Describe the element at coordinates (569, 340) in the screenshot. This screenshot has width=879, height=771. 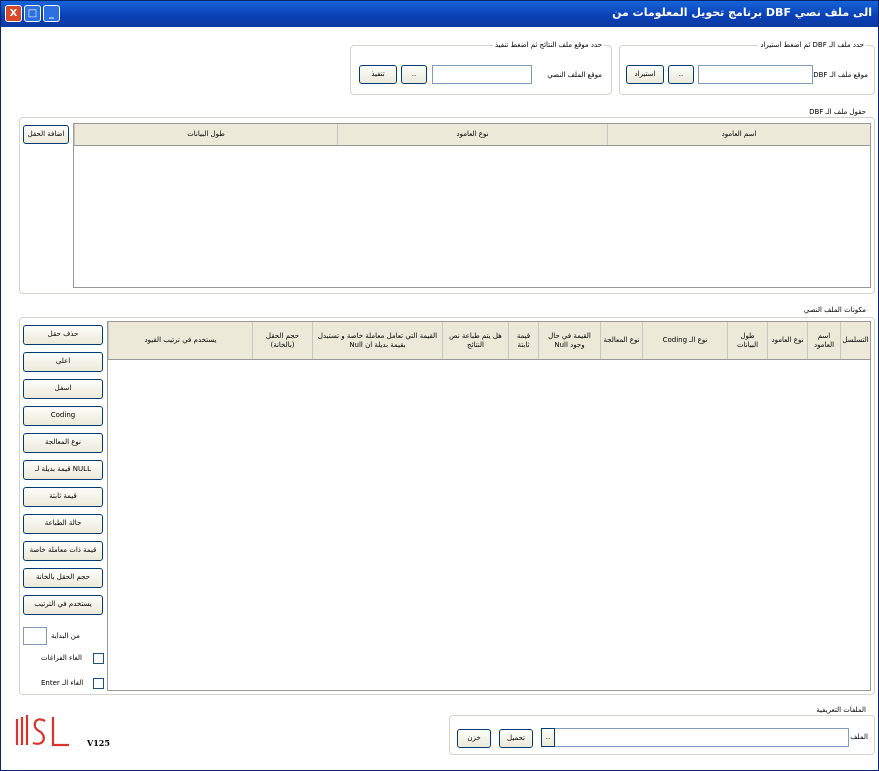
I see `text-col-null-value: القيمة في حال وجود Null` at that location.